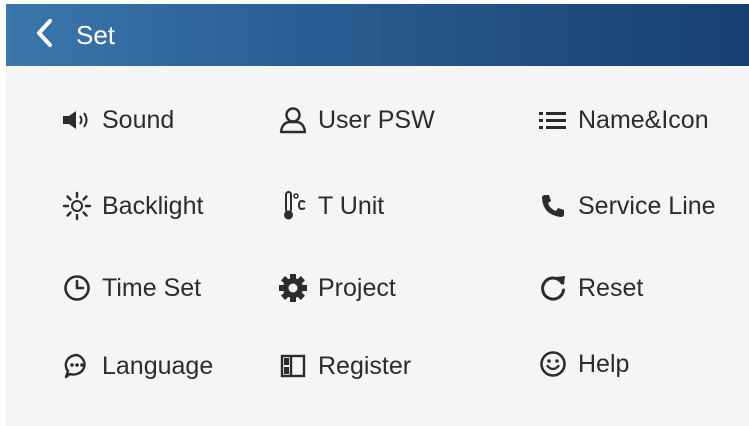 The height and width of the screenshot is (426, 749). I want to click on menu-item-name-icon: Name&Icon, so click(622, 120).